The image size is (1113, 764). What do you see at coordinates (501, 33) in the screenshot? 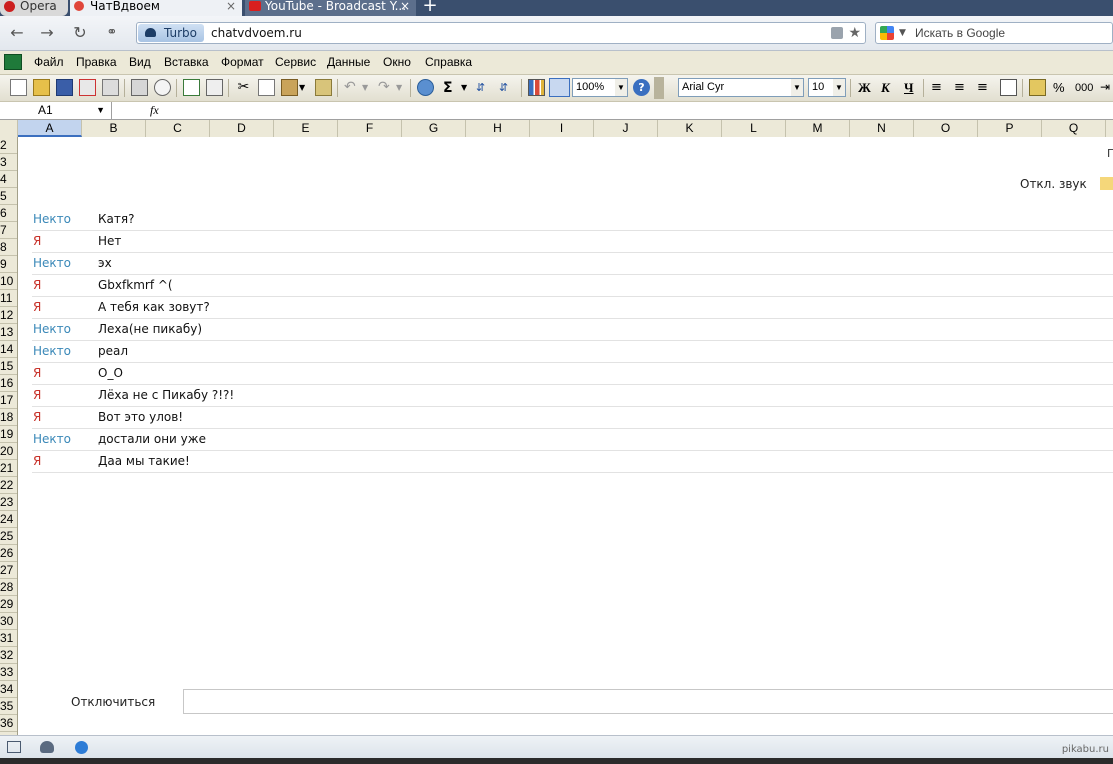
I see `address-bar: Turbo chatvdvoem.ru ★` at bounding box center [501, 33].